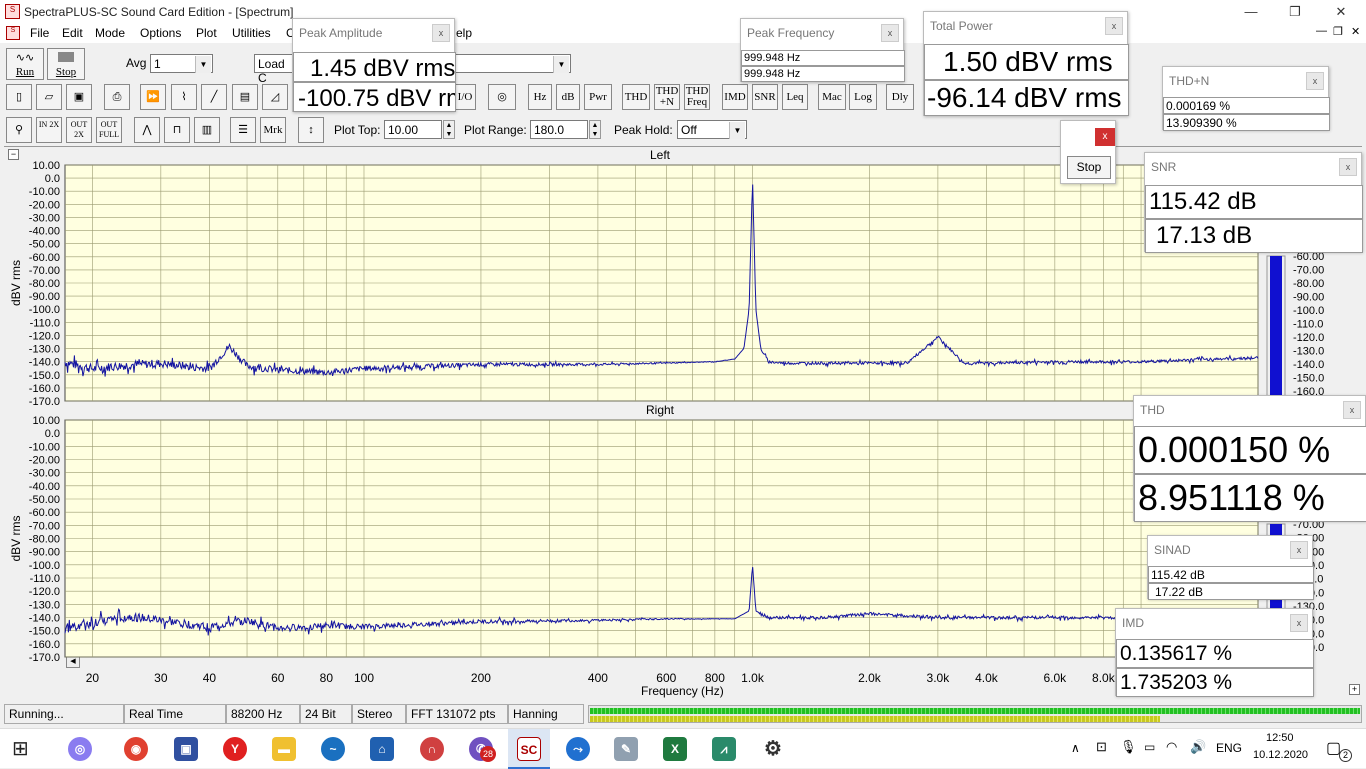 This screenshot has width=1366, height=769. What do you see at coordinates (773, 749) in the screenshot?
I see `settings-gear-icon: ⚙` at bounding box center [773, 749].